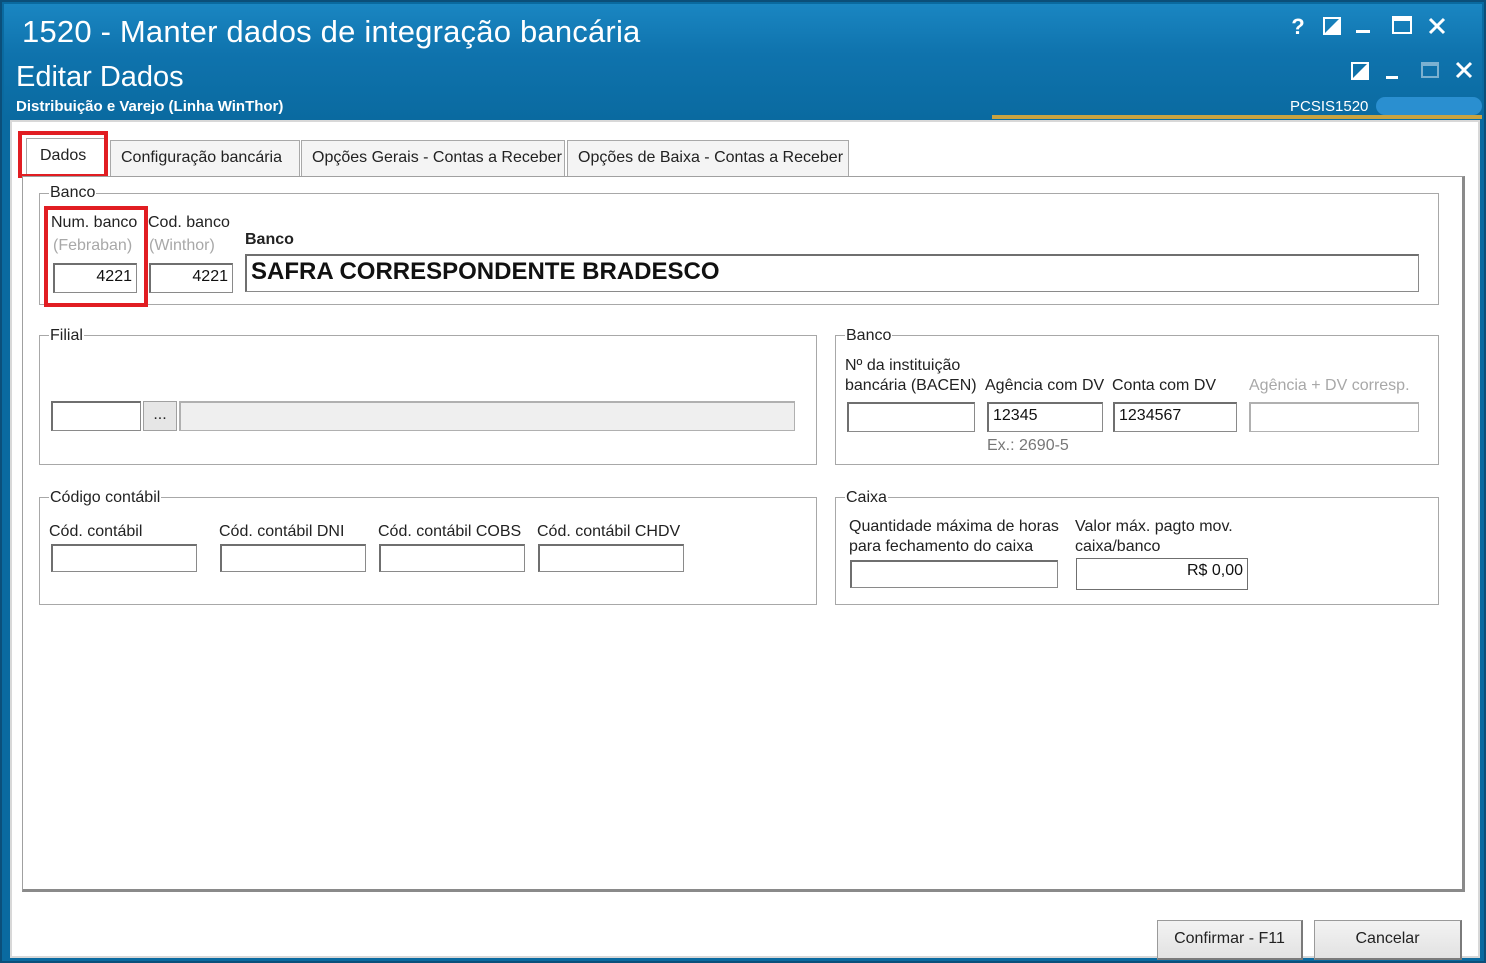 Image resolution: width=1486 pixels, height=963 pixels. What do you see at coordinates (269, 239) in the screenshot?
I see `banco-name-label: Banco` at bounding box center [269, 239].